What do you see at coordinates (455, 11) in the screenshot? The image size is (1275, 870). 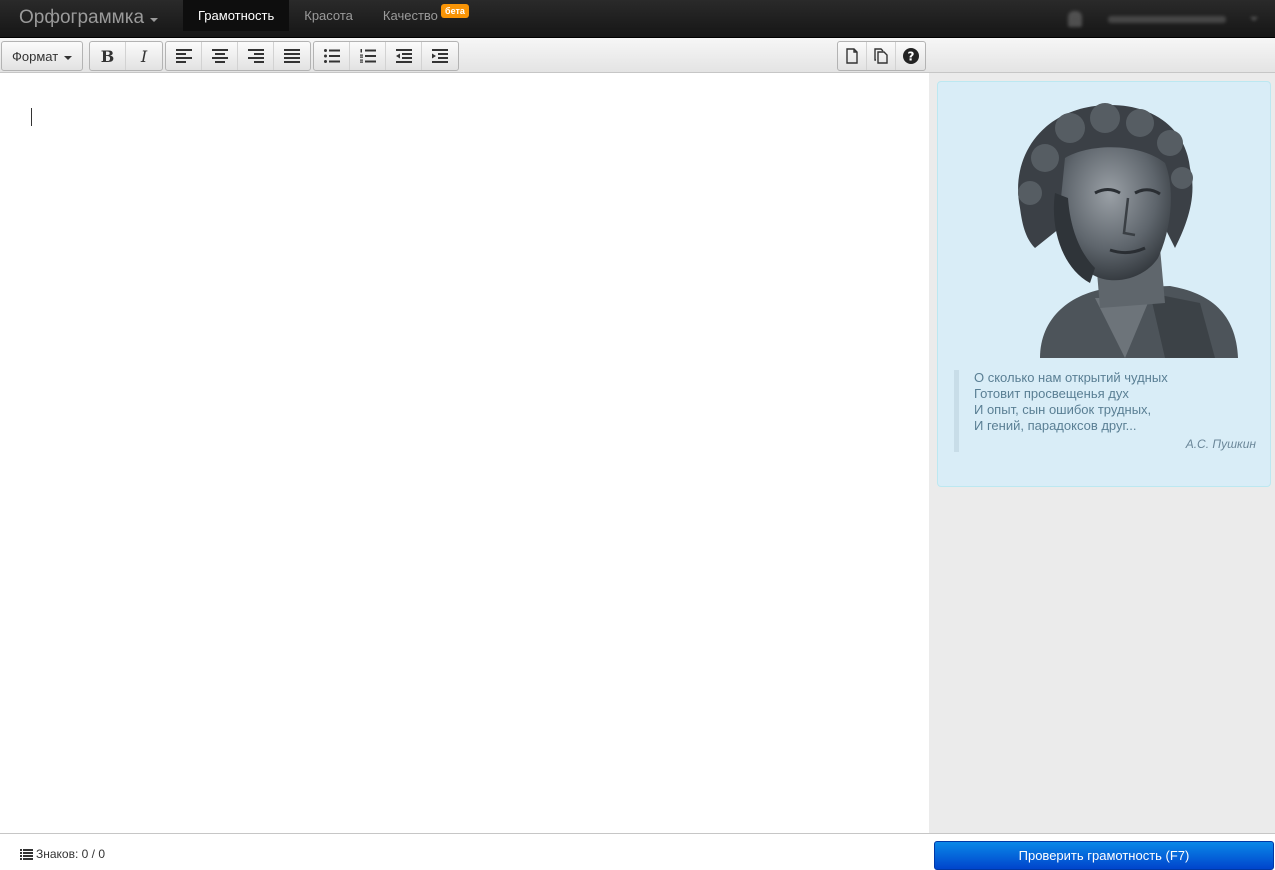 I see `beta-badge: бета` at bounding box center [455, 11].